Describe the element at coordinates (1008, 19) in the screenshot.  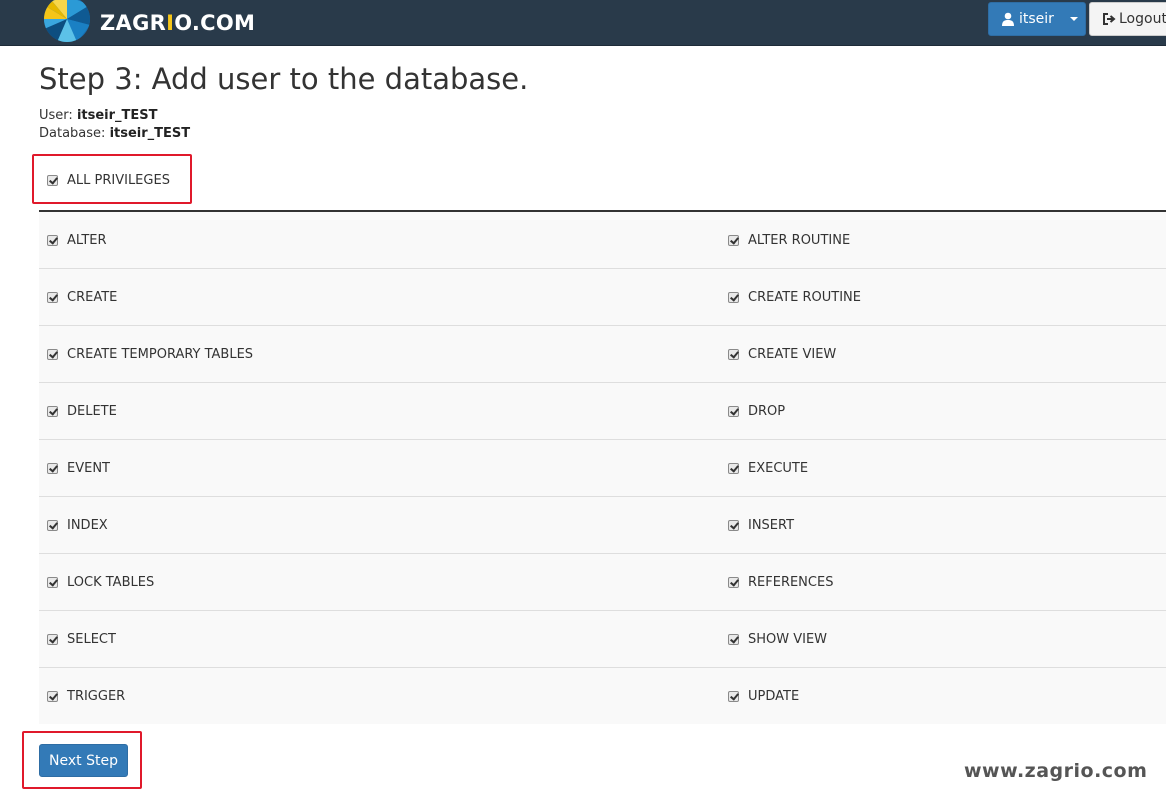
I see `user-icon` at that location.